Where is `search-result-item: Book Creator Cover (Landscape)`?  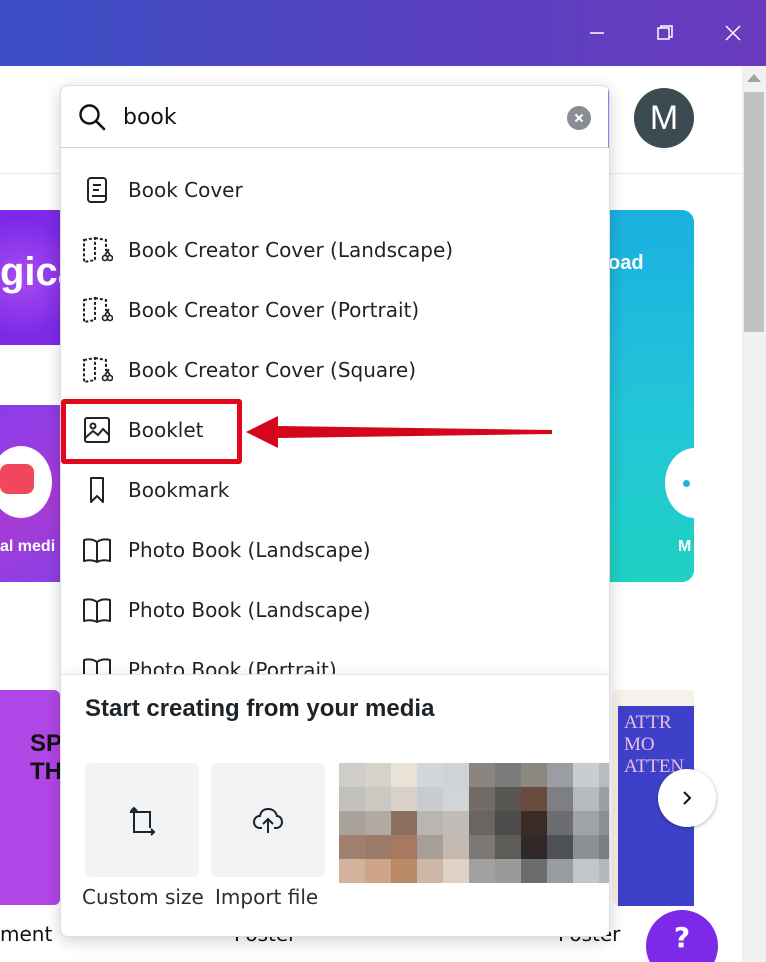
search-result-item: Book Creator Cover (Landscape) is located at coordinates (335, 250).